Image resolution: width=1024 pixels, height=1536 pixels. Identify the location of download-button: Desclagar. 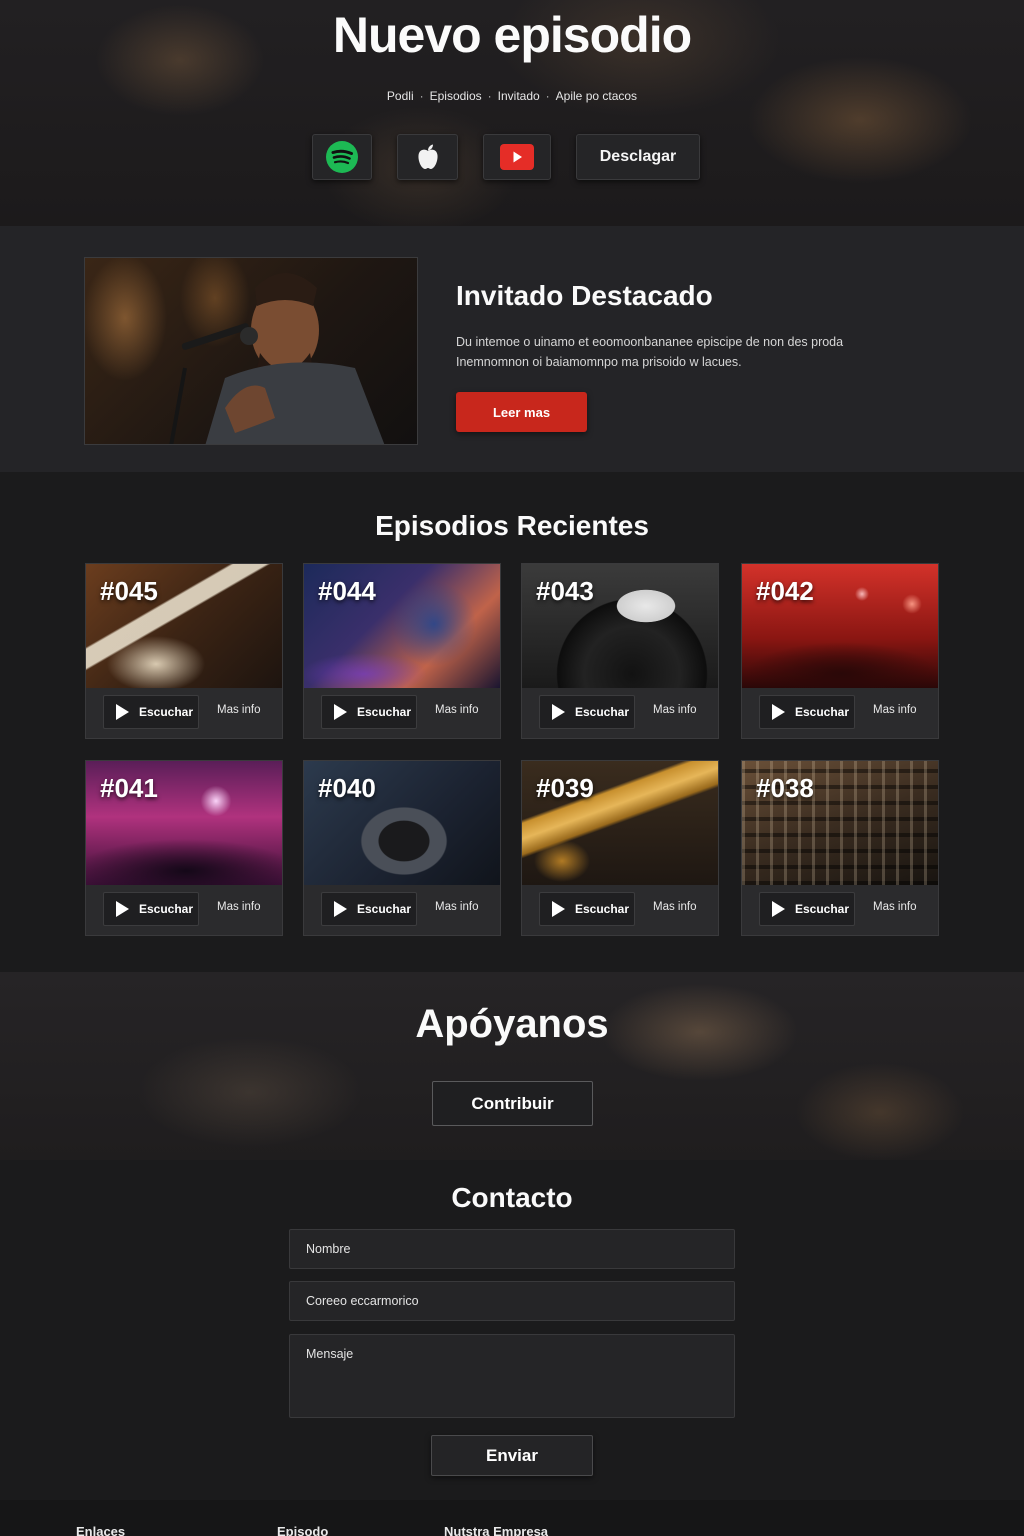
(638, 157).